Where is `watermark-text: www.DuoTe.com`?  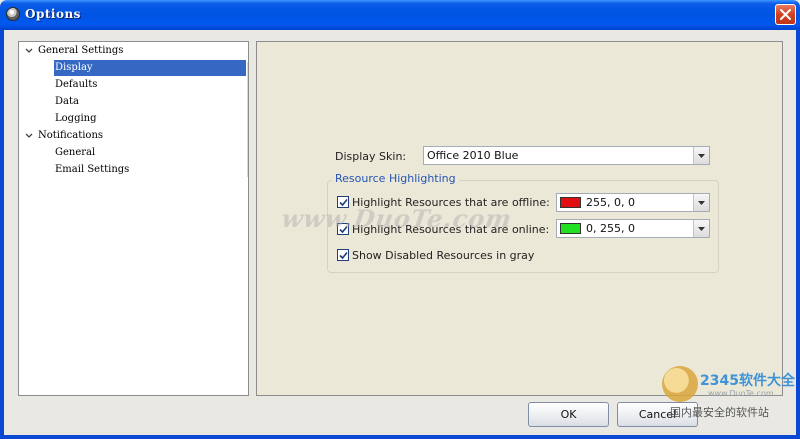 watermark-text: www.DuoTe.com is located at coordinates (396, 218).